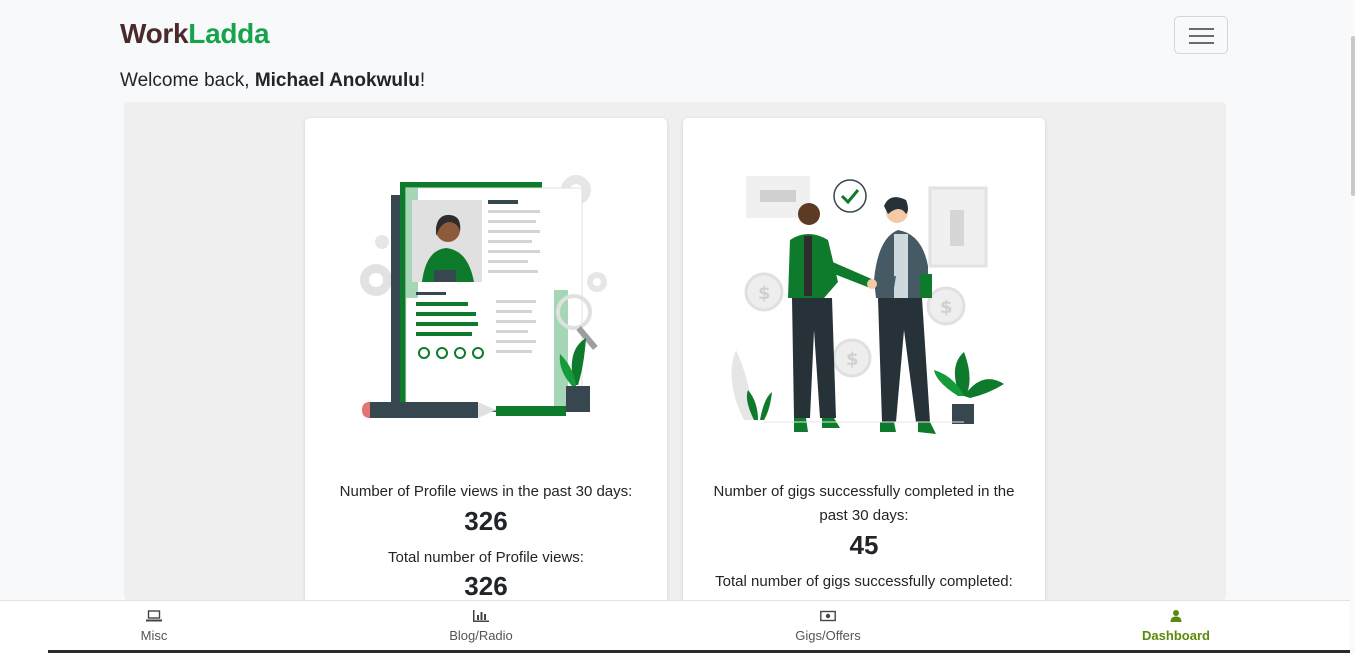 Image resolution: width=1355 pixels, height=654 pixels. Describe the element at coordinates (337, 80) in the screenshot. I see `user-name: Michael Anokwulu` at that location.